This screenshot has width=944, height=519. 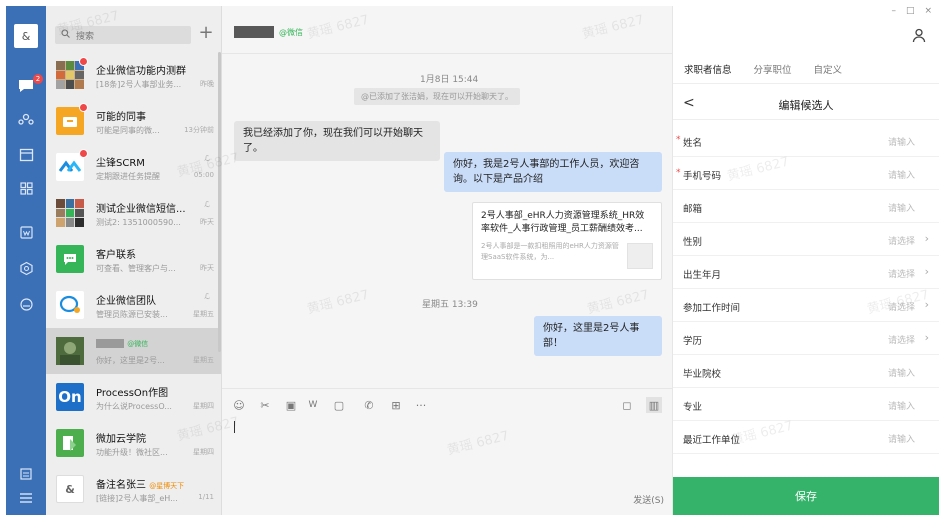 What do you see at coordinates (70, 305) in the screenshot?
I see `wecom-team-logo` at bounding box center [70, 305].